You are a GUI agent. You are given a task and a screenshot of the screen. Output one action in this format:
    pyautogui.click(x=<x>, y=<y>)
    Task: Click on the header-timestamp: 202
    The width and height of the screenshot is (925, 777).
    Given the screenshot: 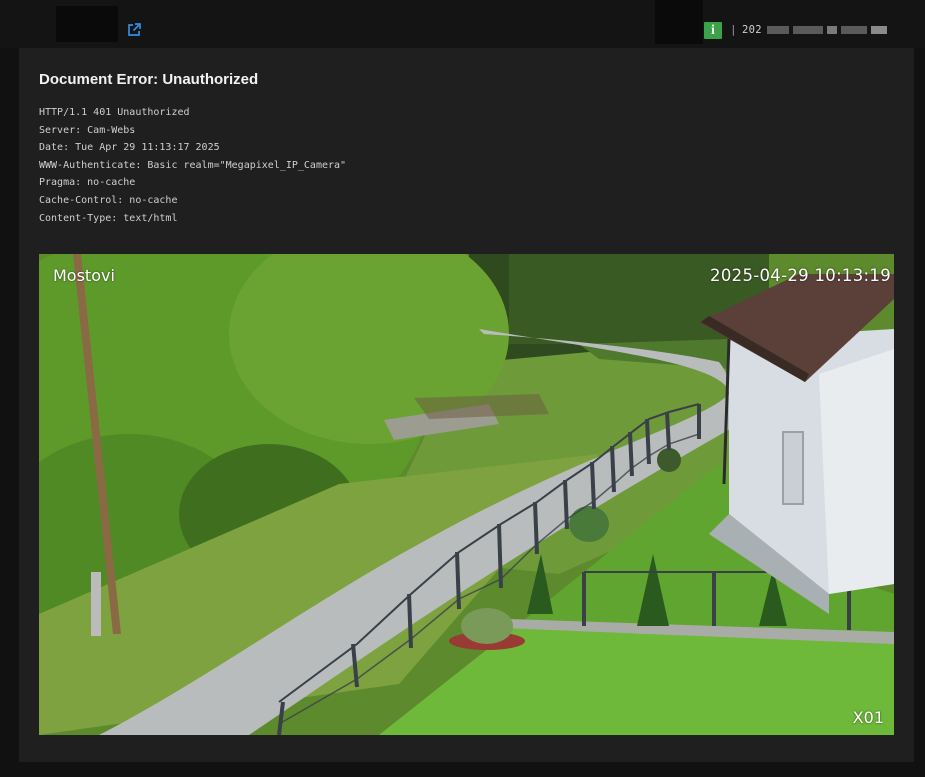 What is the action you would take?
    pyautogui.click(x=752, y=30)
    